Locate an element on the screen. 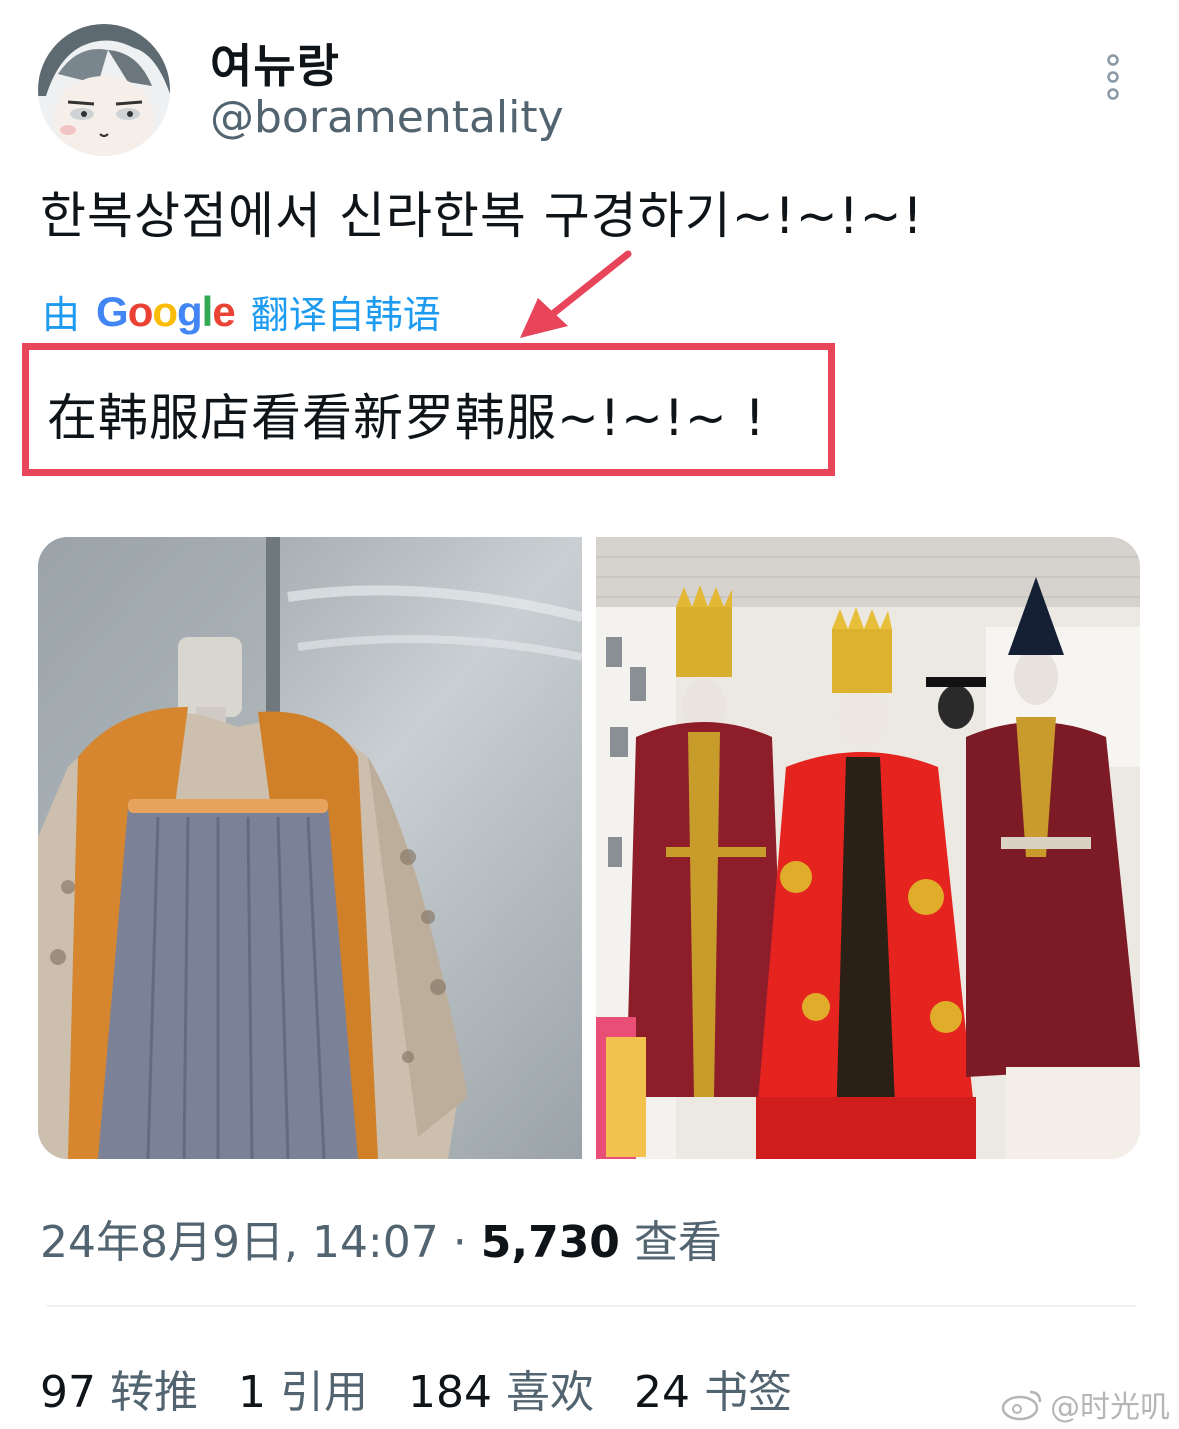  stat-label: 书签 is located at coordinates (747, 1392).